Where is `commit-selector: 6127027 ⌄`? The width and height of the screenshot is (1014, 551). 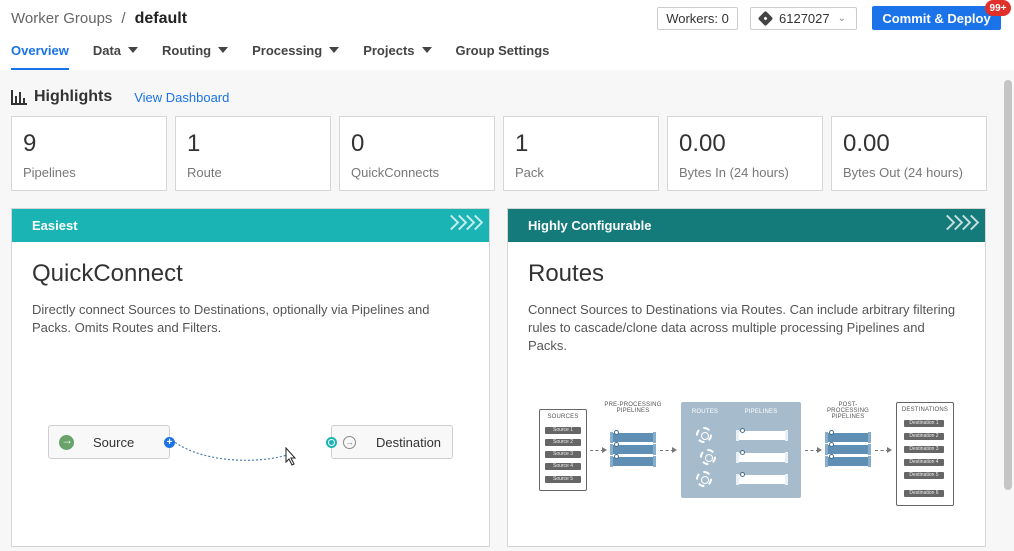 commit-selector: 6127027 ⌄ is located at coordinates (803, 18).